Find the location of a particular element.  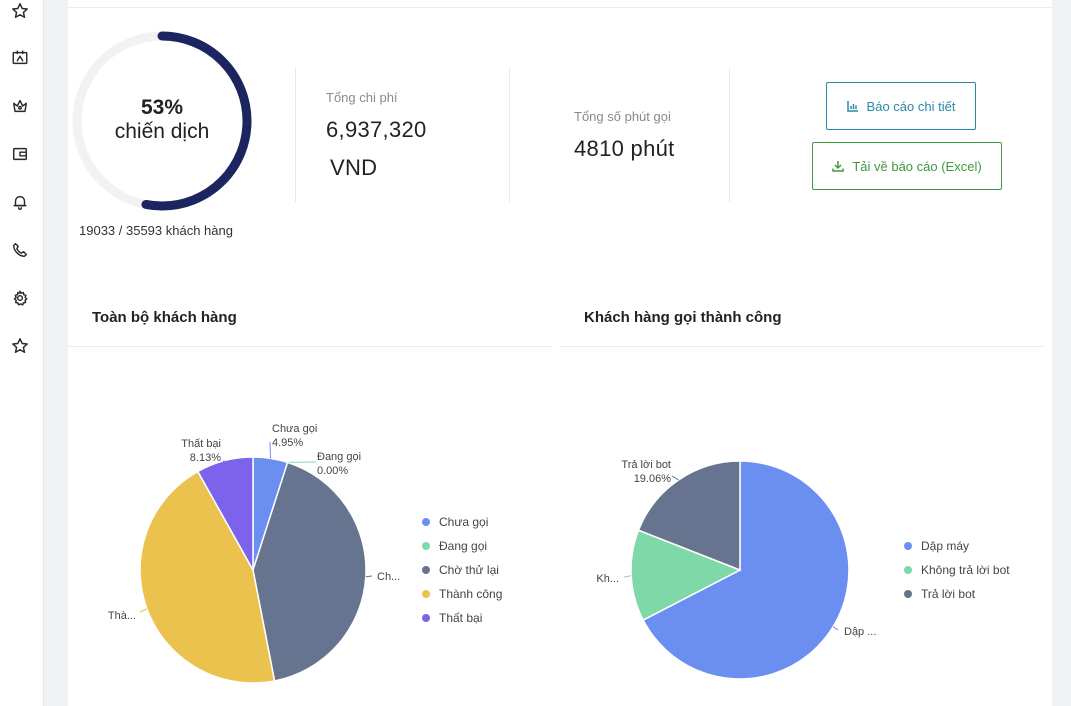

total-cost-value: 6,937,320 is located at coordinates (376, 129).